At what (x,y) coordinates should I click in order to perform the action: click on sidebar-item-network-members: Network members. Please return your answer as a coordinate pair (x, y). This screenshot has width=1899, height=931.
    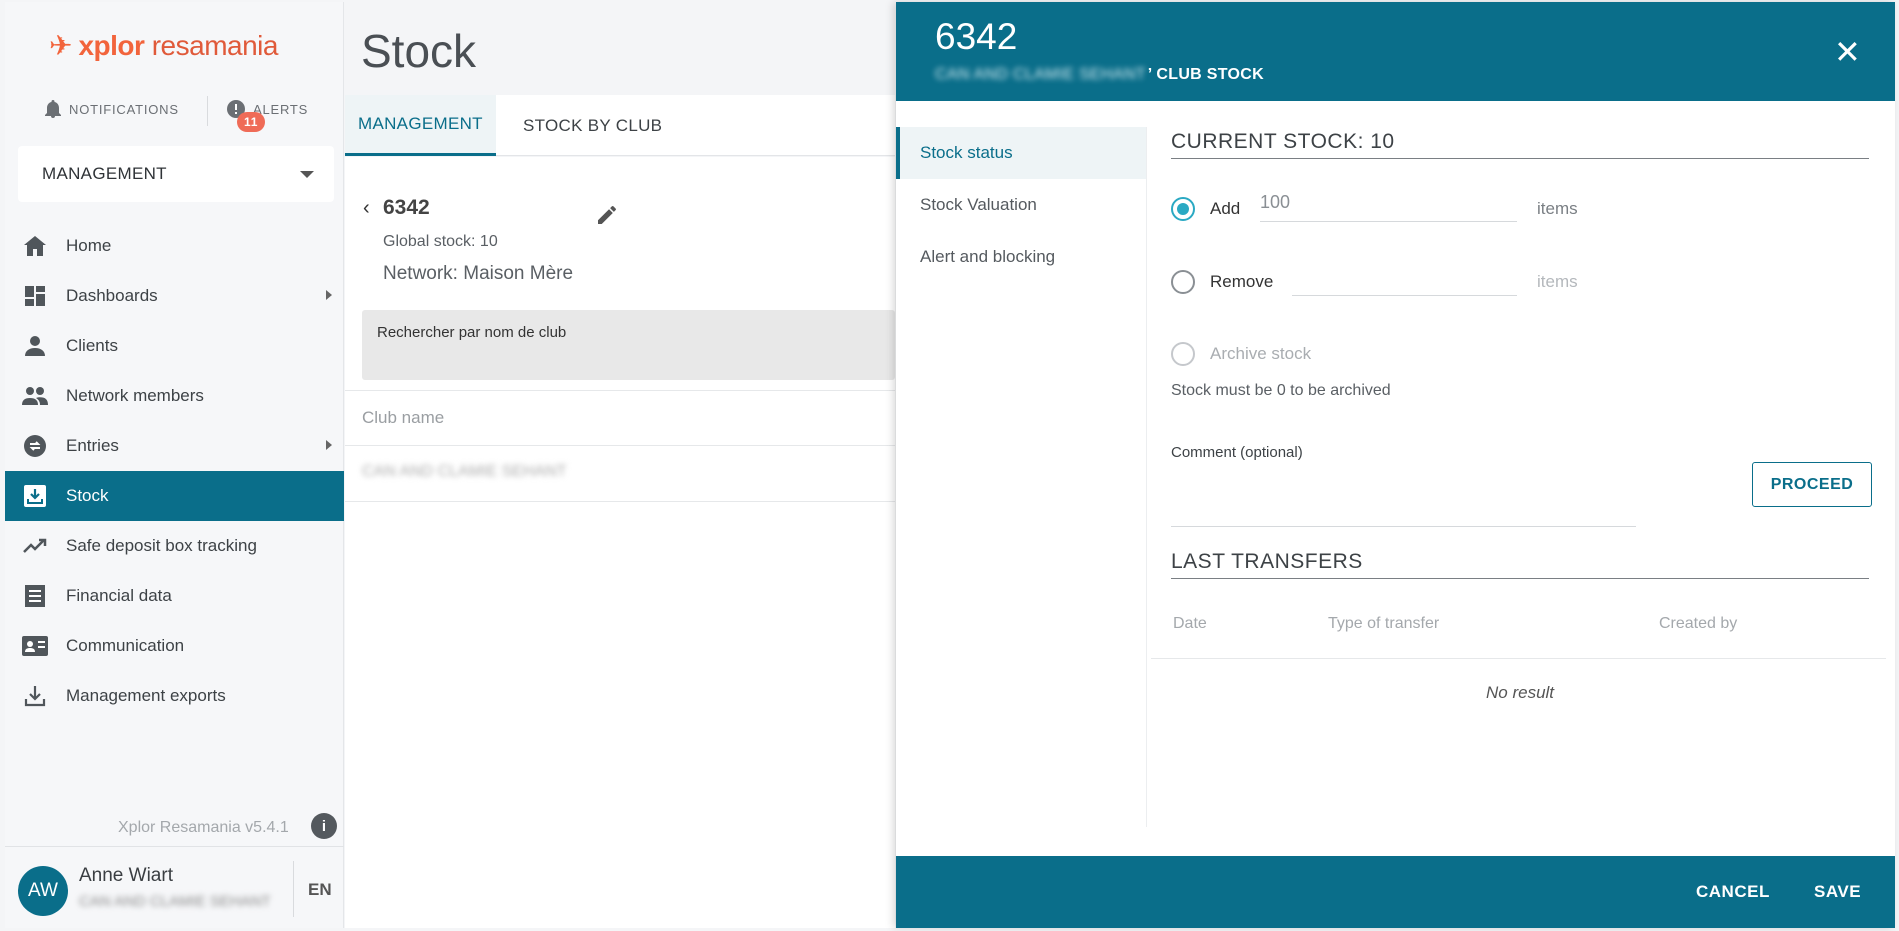
    Looking at the image, I should click on (174, 396).